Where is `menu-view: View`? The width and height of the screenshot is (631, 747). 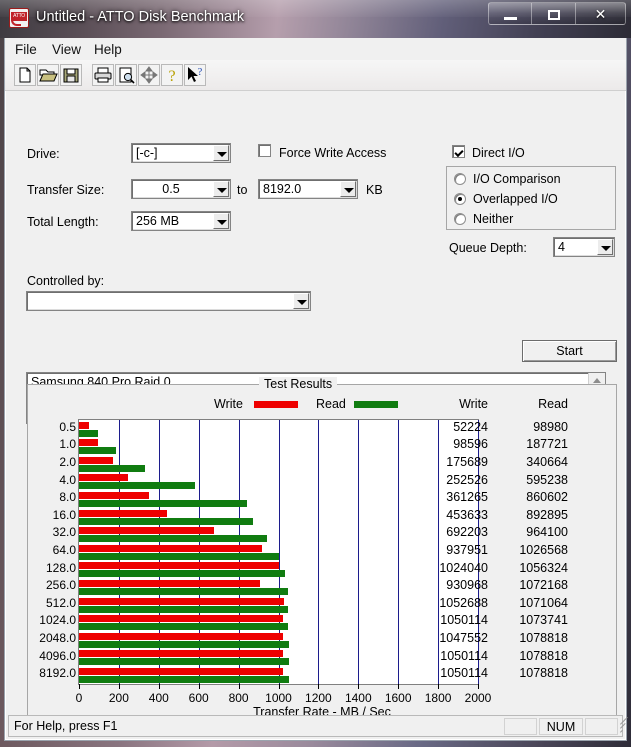
menu-view: View is located at coordinates (66, 49).